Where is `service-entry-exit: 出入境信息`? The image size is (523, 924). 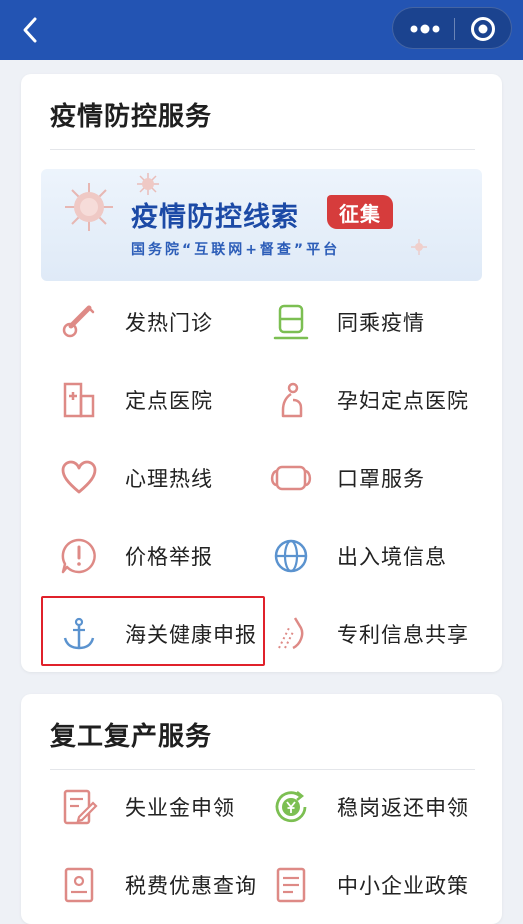
service-entry-exit: 出入境信息 is located at coordinates (377, 556).